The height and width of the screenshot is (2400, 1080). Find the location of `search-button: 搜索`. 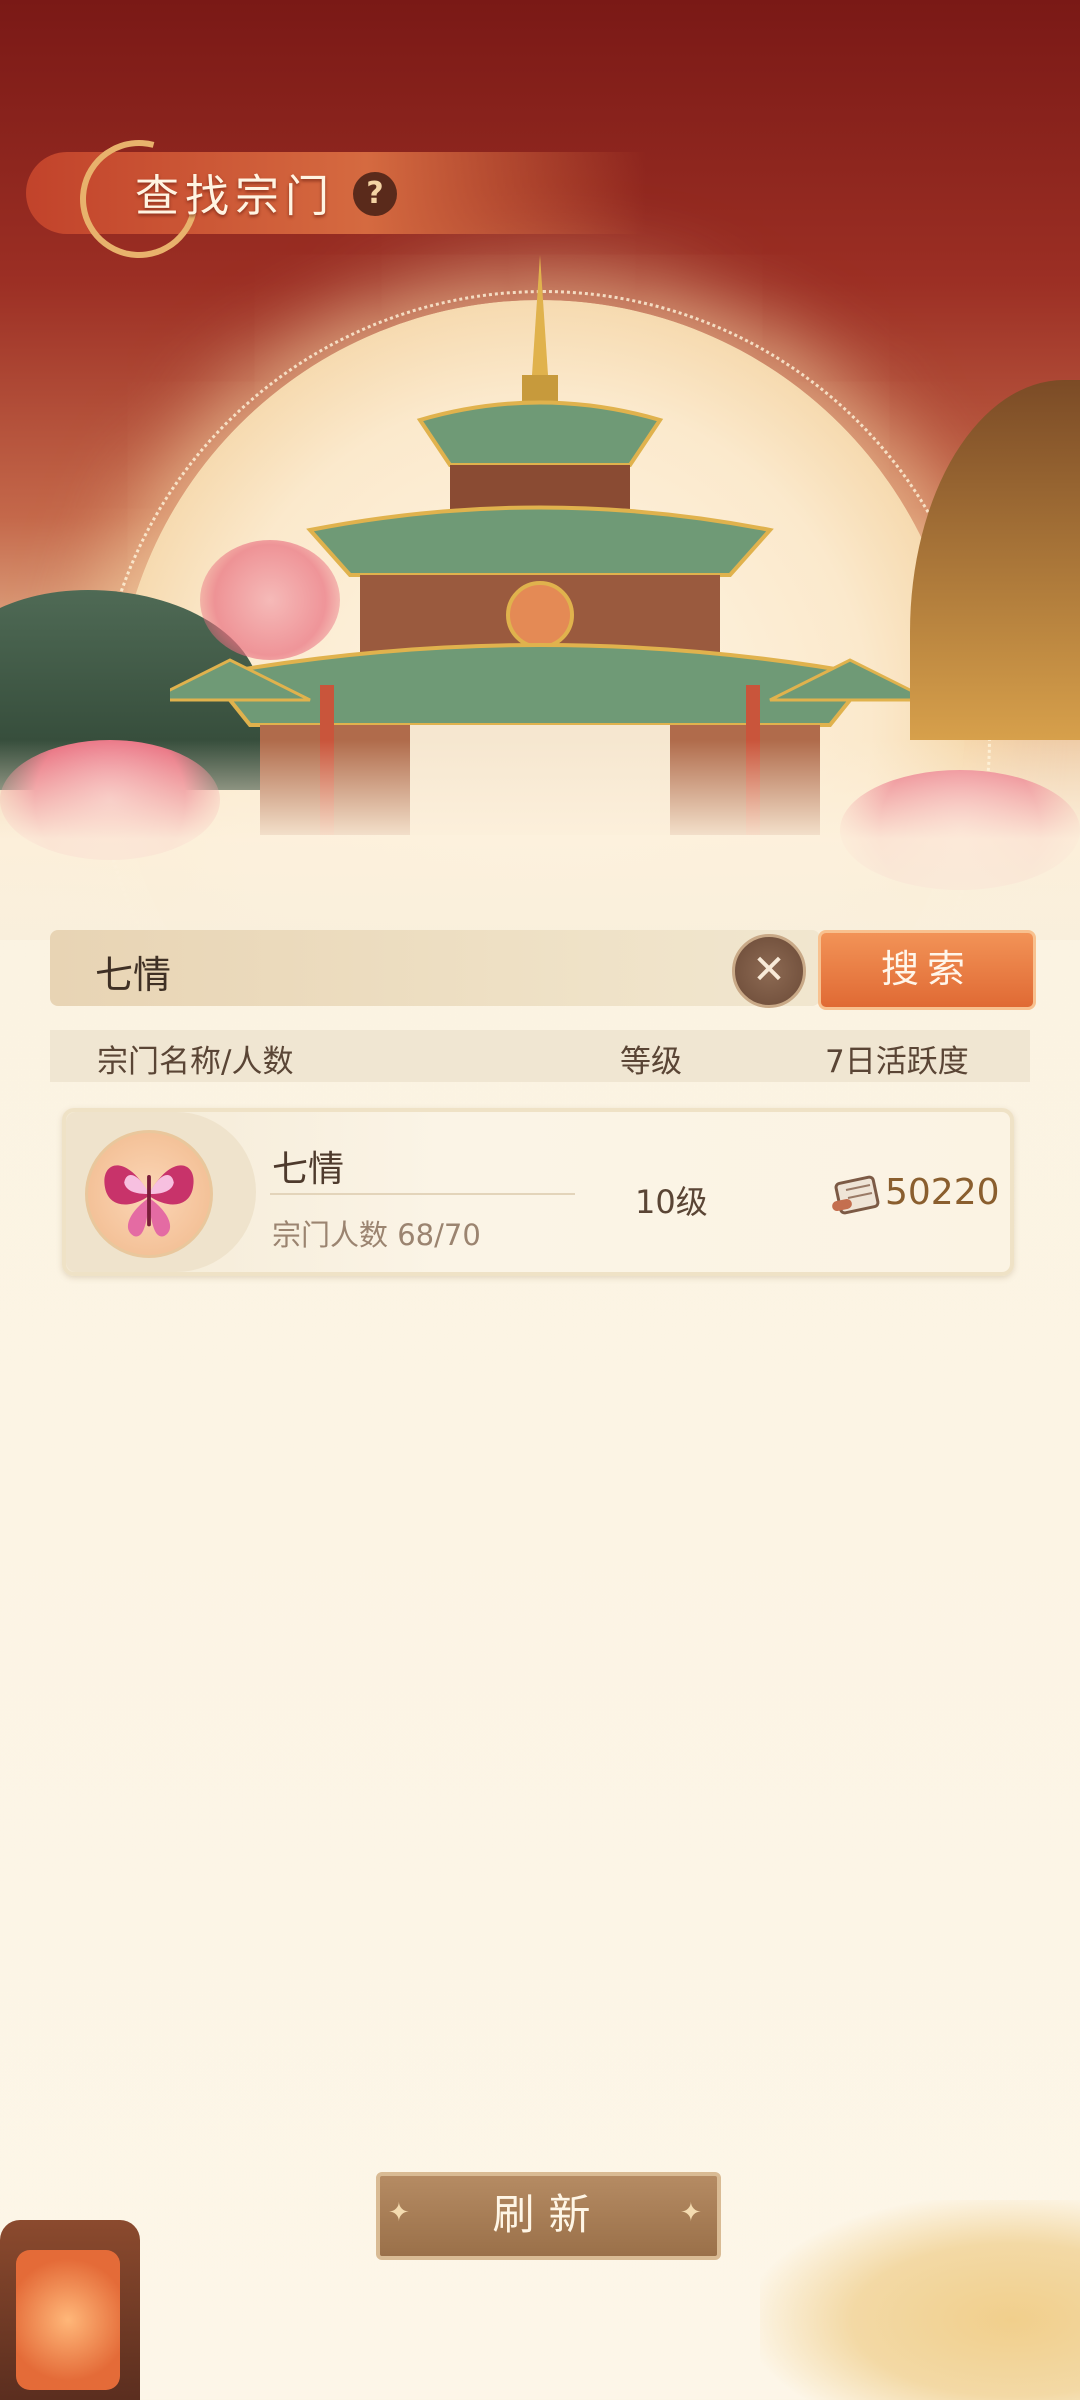

search-button: 搜索 is located at coordinates (927, 970).